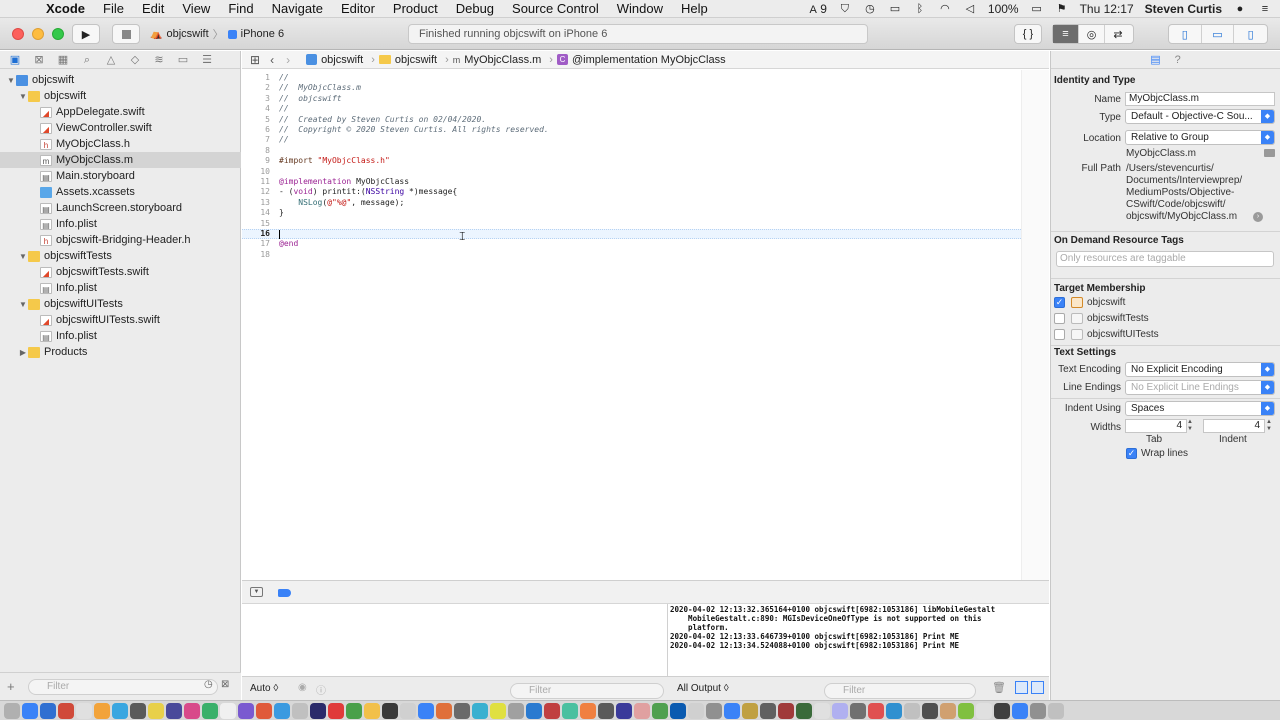  What do you see at coordinates (302, 687) in the screenshot?
I see `quick-look-icon: ◉` at bounding box center [302, 687].